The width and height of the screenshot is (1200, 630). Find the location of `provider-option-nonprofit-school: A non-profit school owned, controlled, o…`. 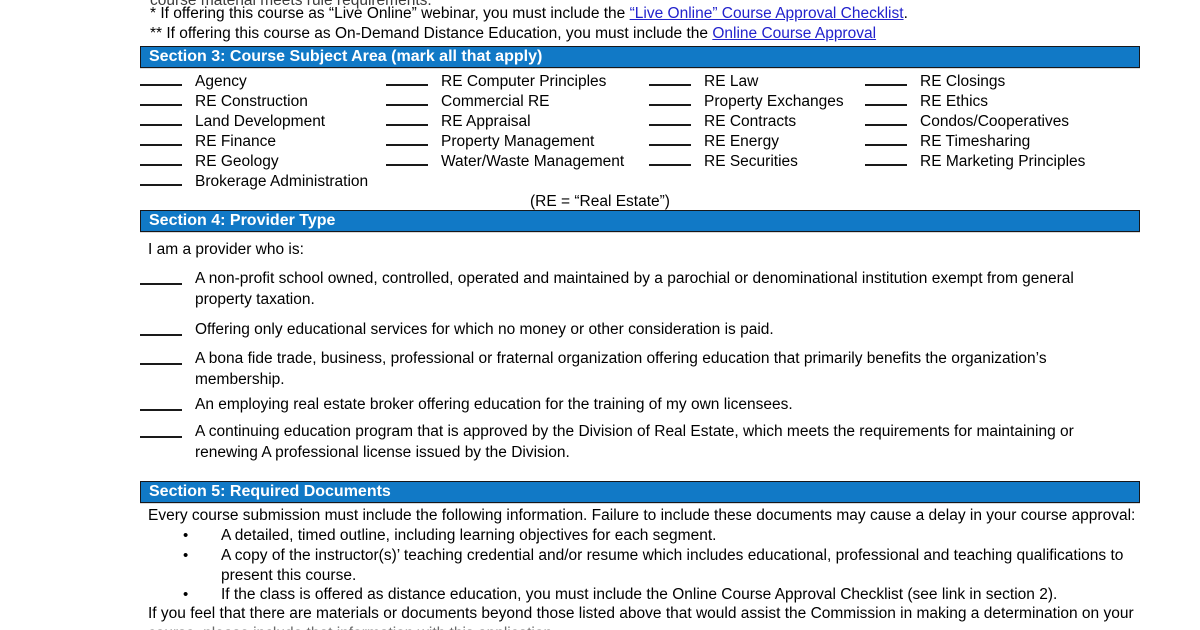

provider-option-nonprofit-school: A non-profit school owned, controlled, o… is located at coordinates (645, 289).